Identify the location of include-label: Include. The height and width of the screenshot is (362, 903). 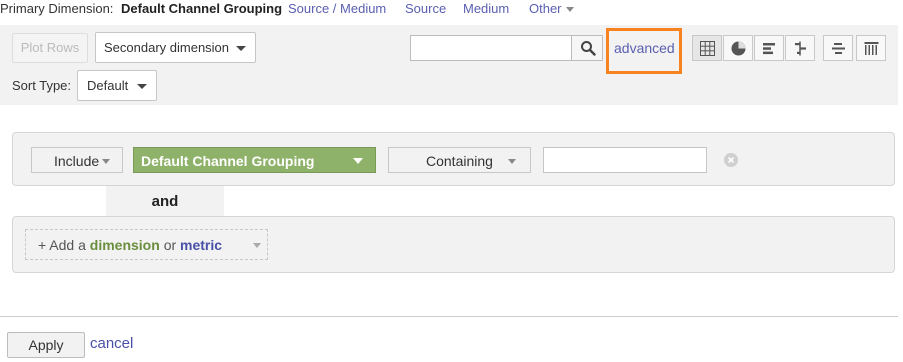
(77, 161).